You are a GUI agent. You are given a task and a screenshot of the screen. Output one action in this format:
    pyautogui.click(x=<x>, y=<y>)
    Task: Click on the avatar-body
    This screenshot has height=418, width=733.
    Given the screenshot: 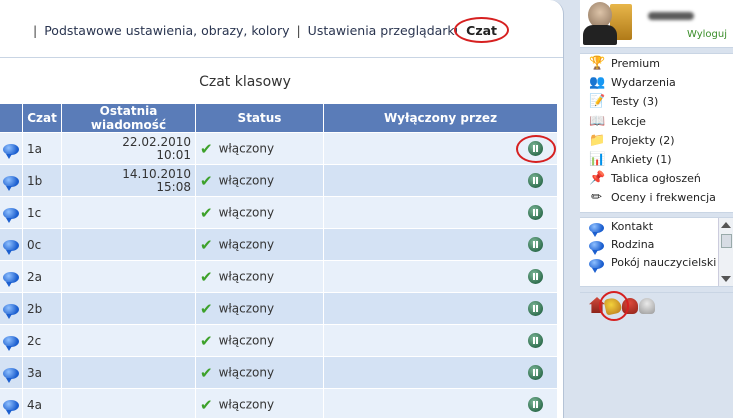 What is the action you would take?
    pyautogui.click(x=600, y=35)
    